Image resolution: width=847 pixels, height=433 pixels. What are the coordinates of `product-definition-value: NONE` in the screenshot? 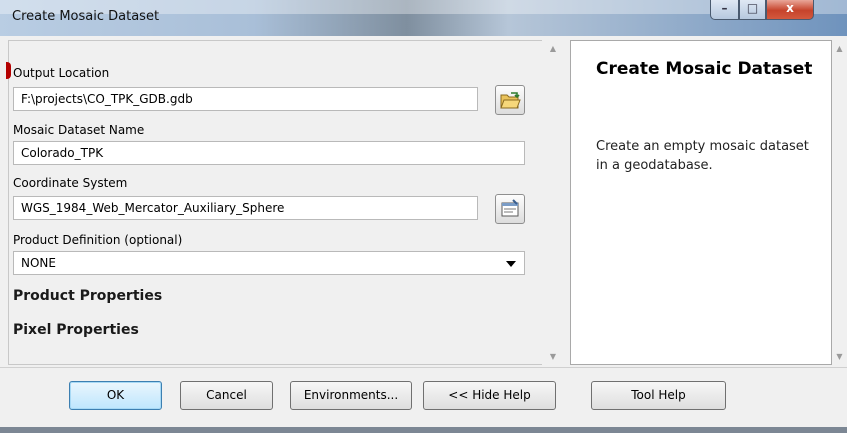 It's located at (38, 263).